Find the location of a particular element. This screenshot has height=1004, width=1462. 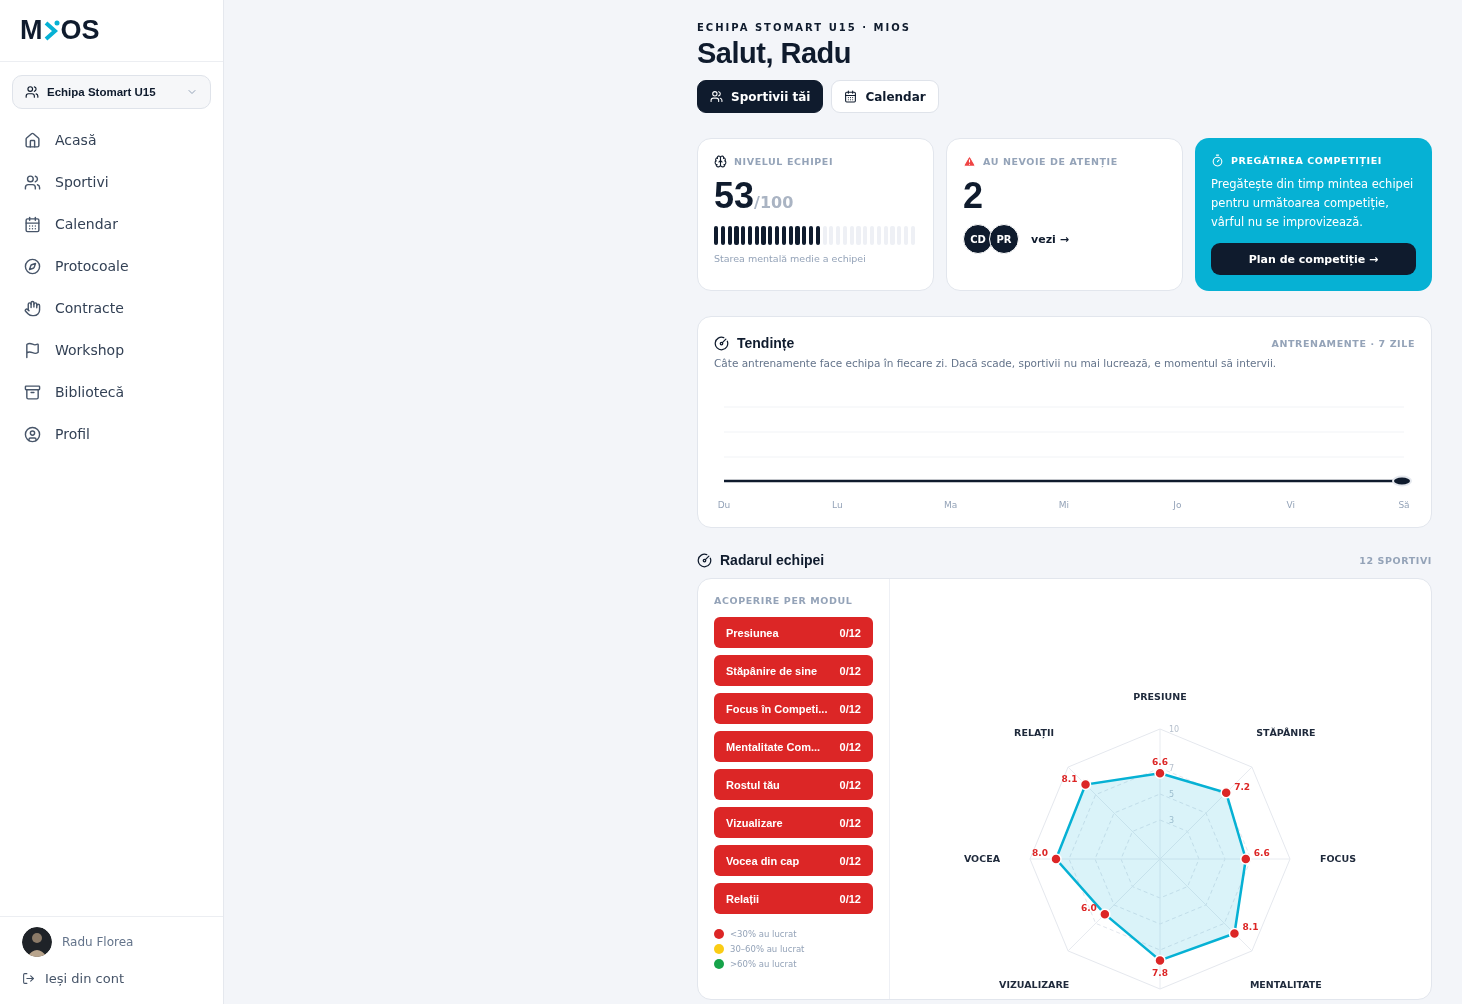

nav-item: Contracte is located at coordinates (111, 308).